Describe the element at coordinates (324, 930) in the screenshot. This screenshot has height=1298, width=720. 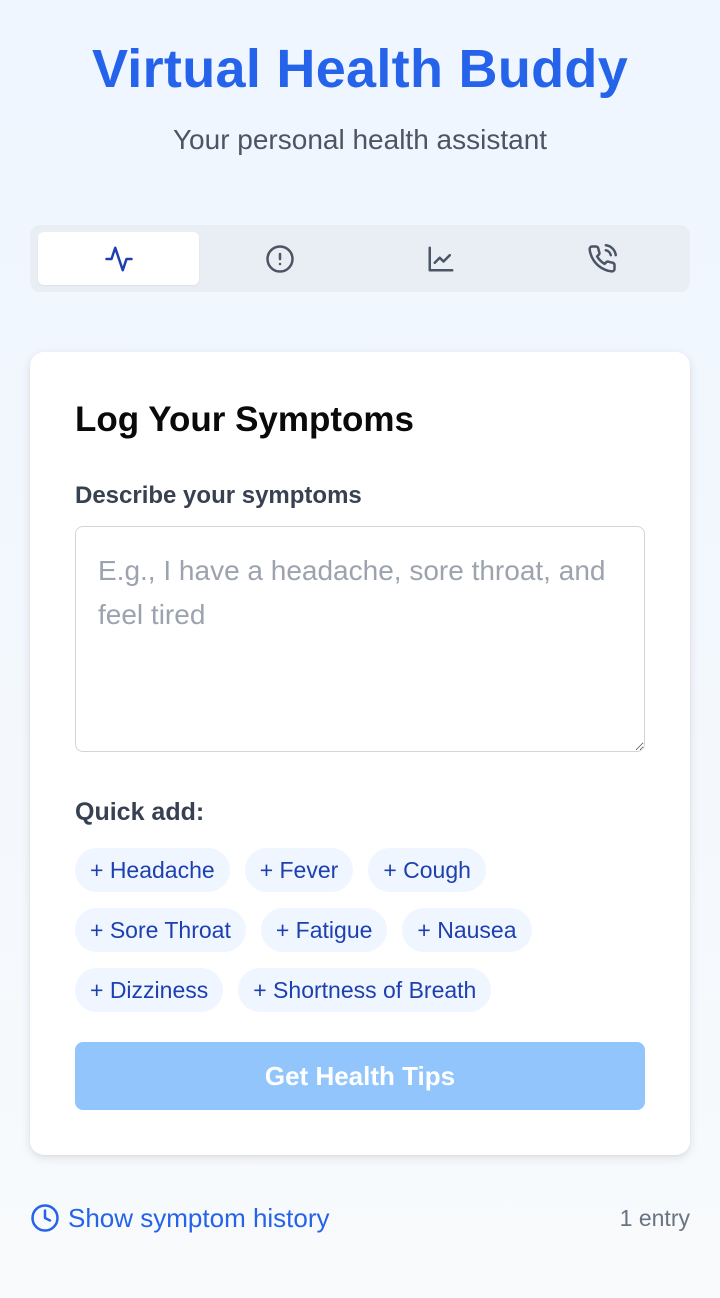
I see `chip-fatigue: + Fatigue` at that location.